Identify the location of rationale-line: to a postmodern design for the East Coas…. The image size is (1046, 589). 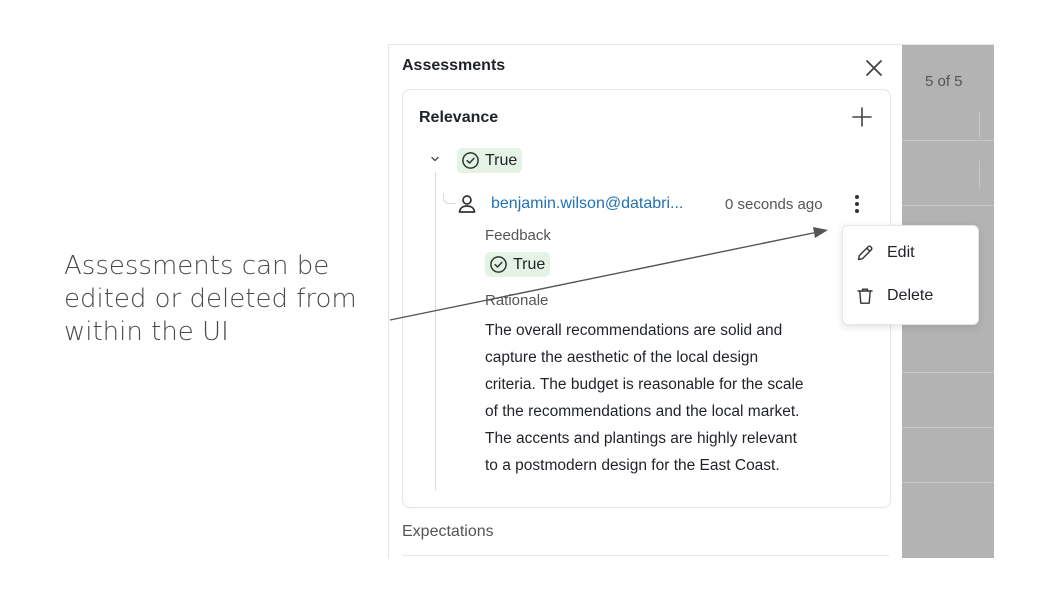
(632, 465).